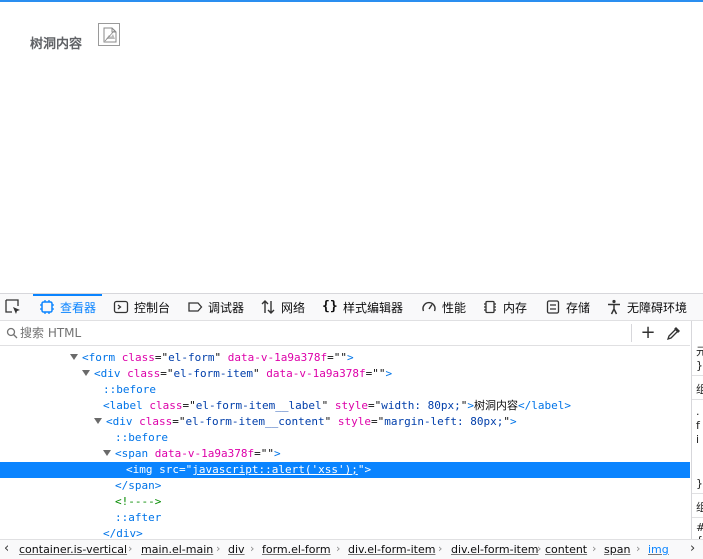 The width and height of the screenshot is (703, 559). Describe the element at coordinates (490, 307) in the screenshot. I see `memory-icon` at that location.